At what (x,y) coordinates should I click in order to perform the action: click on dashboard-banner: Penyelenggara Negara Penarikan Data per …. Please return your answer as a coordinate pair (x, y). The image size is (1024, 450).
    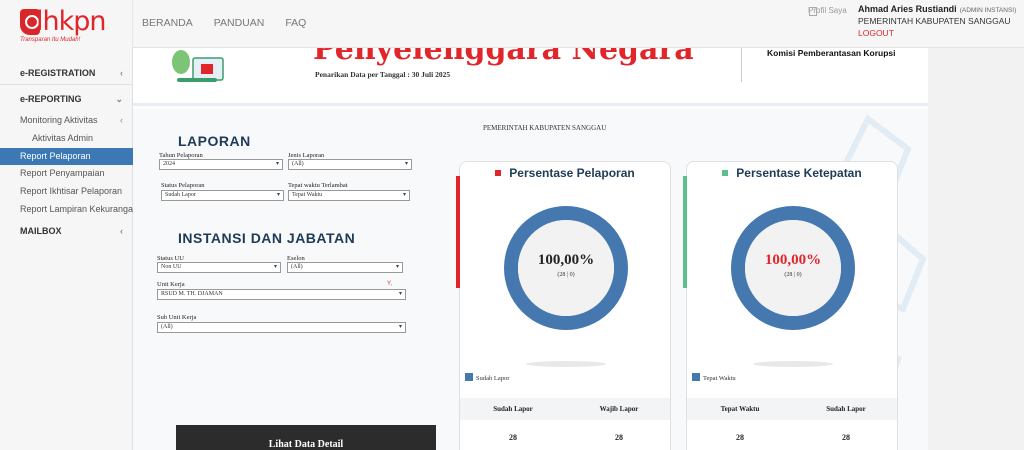
    Looking at the image, I should click on (530, 77).